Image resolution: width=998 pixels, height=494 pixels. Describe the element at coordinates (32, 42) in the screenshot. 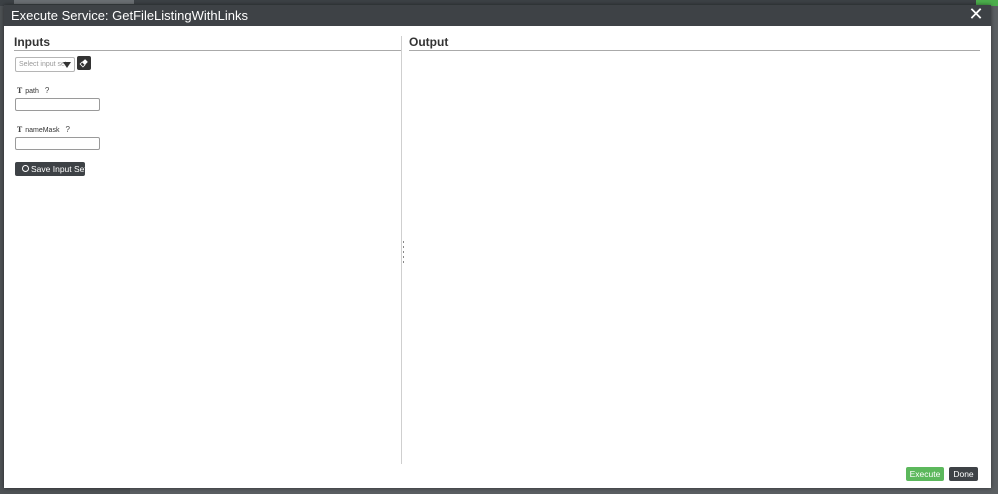

I see `inputs-title: Inputs` at that location.